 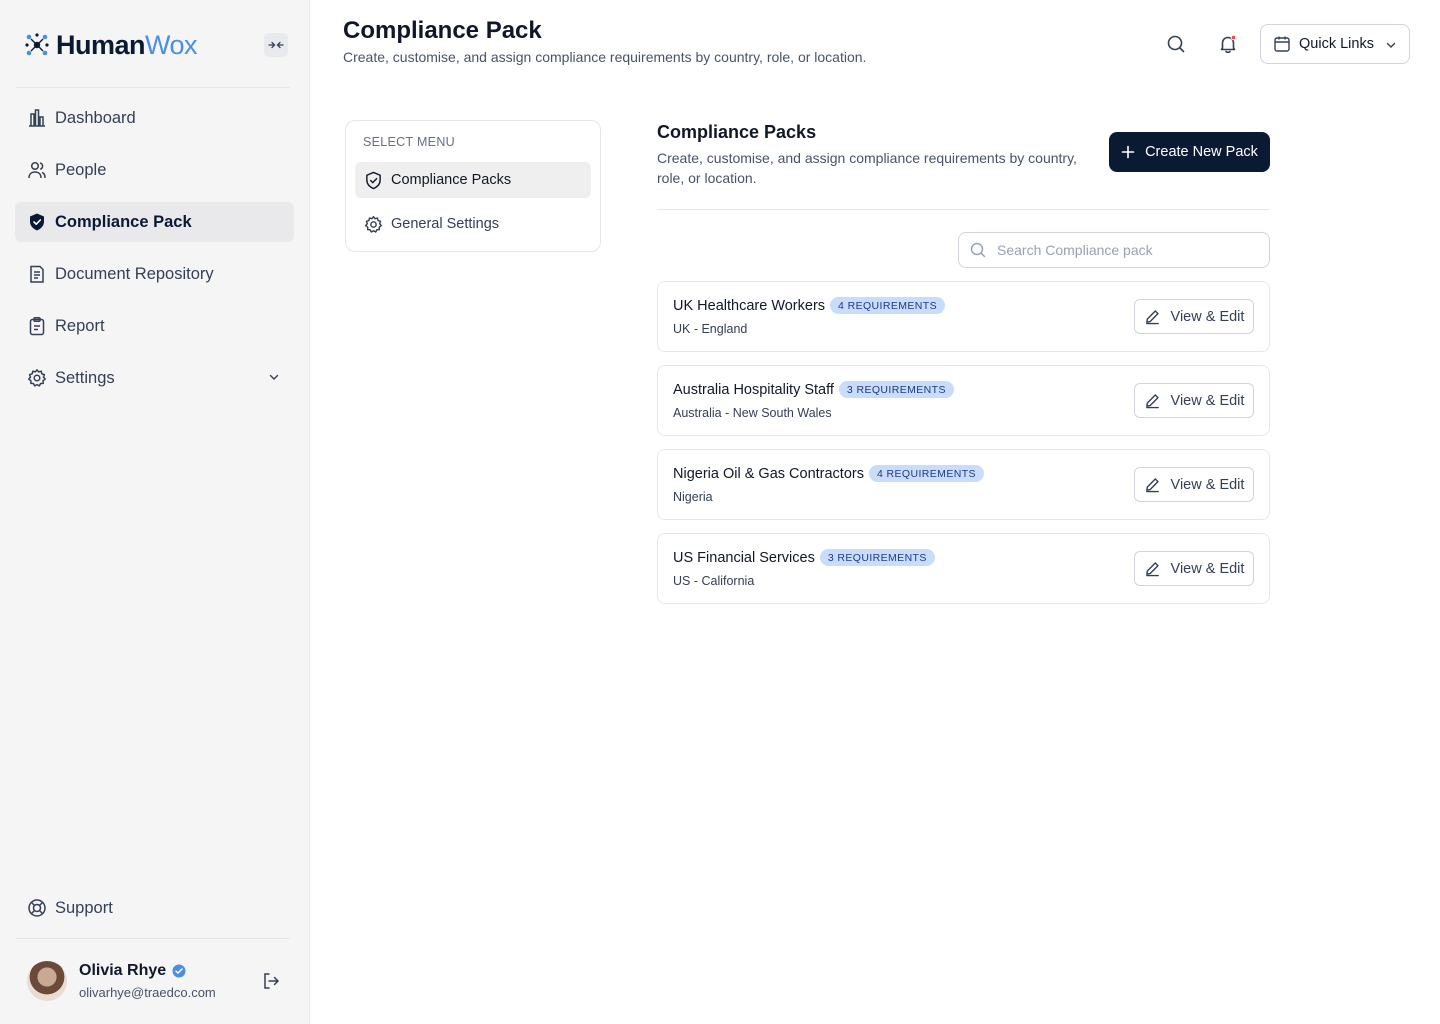 What do you see at coordinates (710, 329) in the screenshot?
I see `pack-location: UK - England` at bounding box center [710, 329].